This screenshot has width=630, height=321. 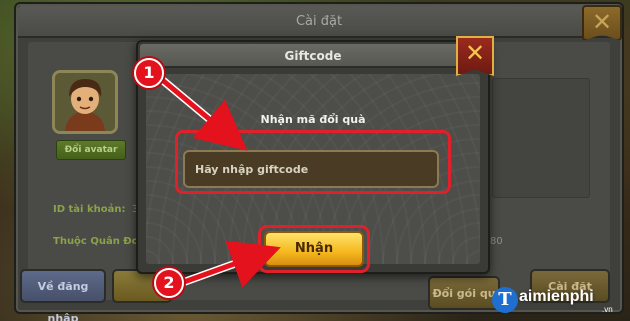 What do you see at coordinates (89, 209) in the screenshot?
I see `account-id-label: ID tài khoản:` at bounding box center [89, 209].